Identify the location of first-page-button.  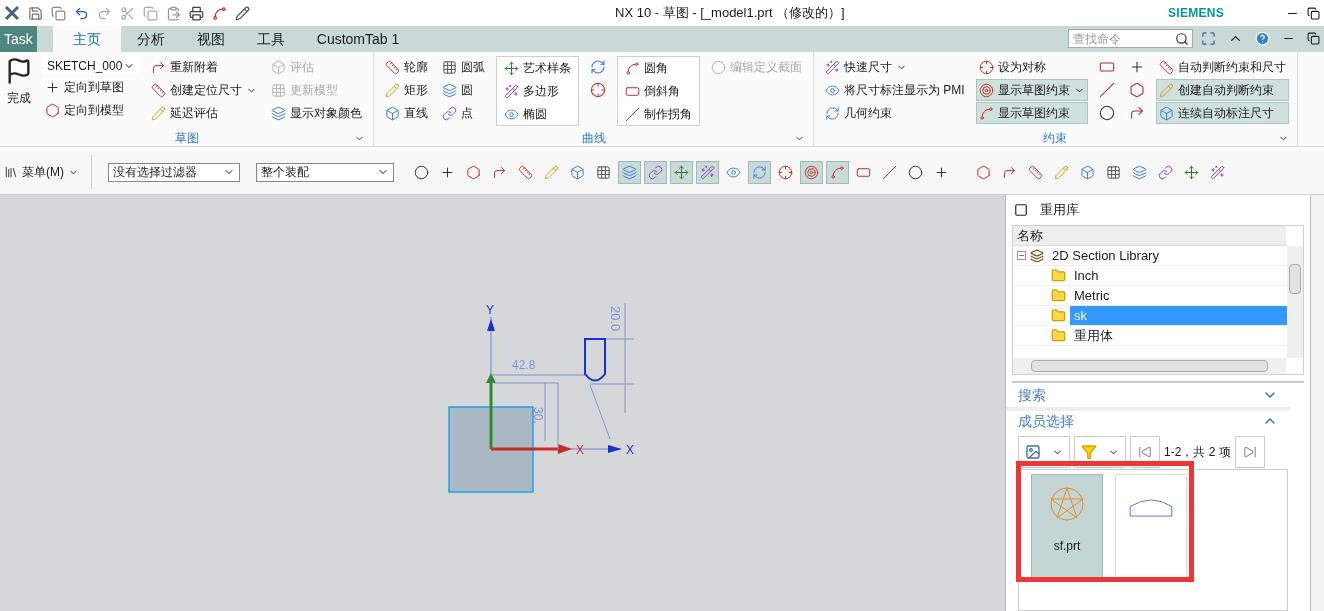
(1145, 452).